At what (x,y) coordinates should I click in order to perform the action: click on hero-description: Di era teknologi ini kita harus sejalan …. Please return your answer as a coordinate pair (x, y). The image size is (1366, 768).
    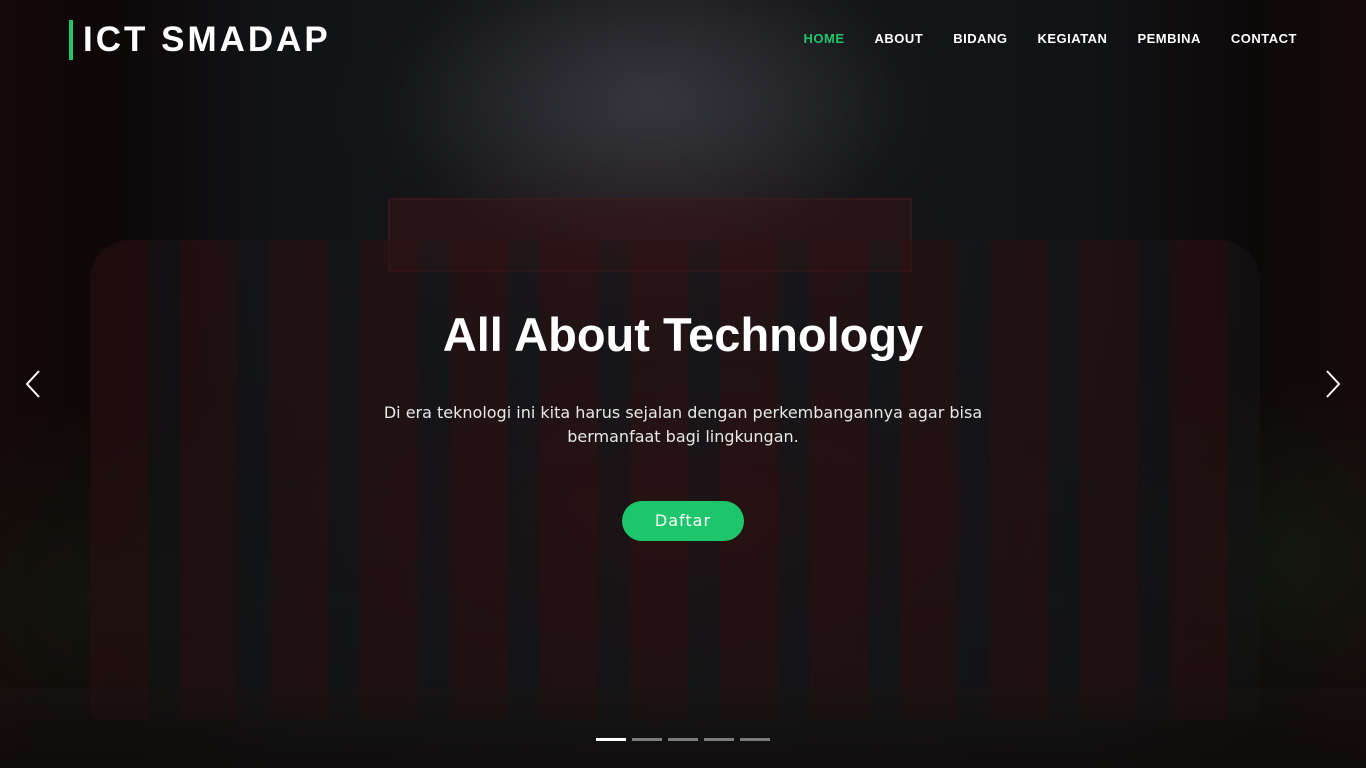
    Looking at the image, I should click on (683, 424).